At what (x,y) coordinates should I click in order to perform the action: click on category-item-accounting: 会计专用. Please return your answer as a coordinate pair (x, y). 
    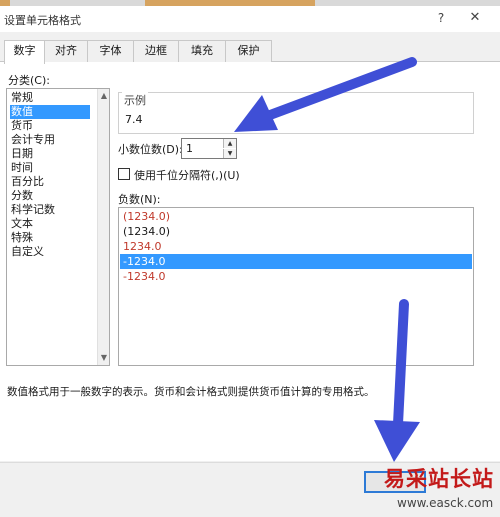
    Looking at the image, I should click on (50, 140).